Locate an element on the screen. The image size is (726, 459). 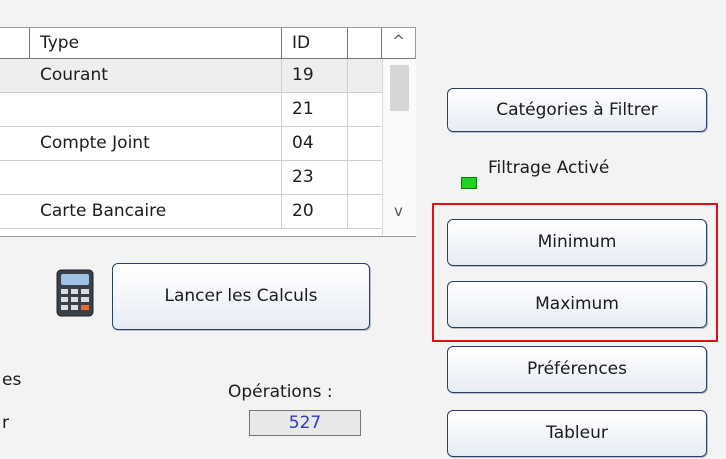
id-cell: 23 is located at coordinates (315, 177).